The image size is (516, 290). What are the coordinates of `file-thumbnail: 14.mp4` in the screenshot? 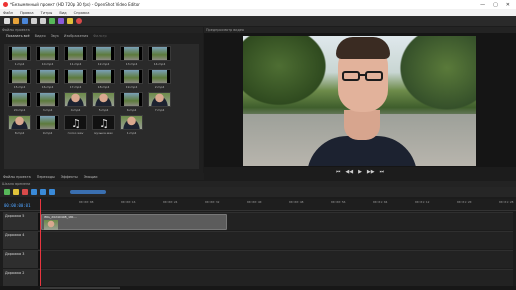 It's located at (159, 56).